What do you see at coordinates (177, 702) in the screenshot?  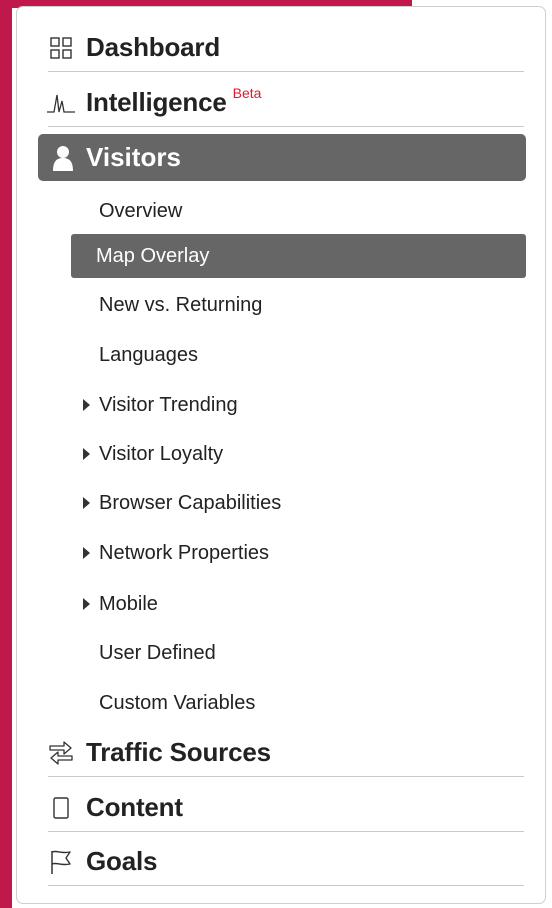 I see `sub-item-label: Custom Variables` at bounding box center [177, 702].